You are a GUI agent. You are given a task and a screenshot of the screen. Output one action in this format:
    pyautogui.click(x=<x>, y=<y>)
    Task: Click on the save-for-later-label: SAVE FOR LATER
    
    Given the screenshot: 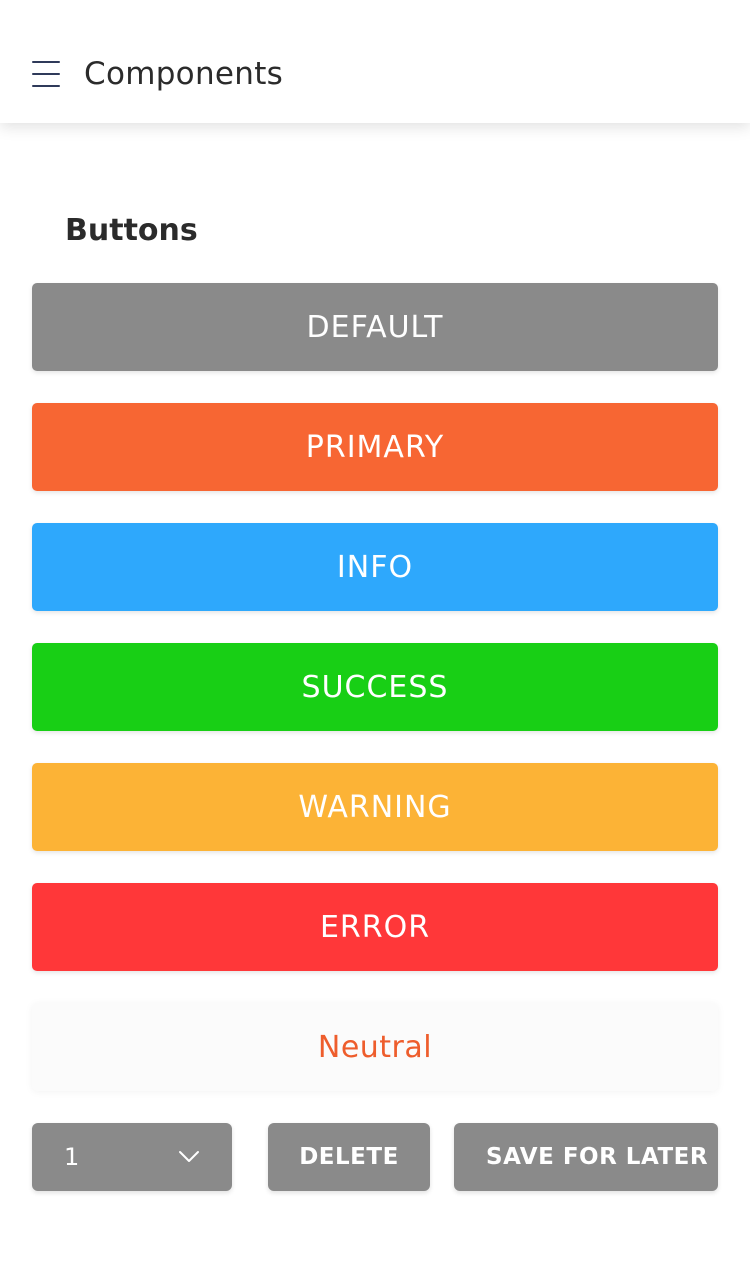 What is the action you would take?
    pyautogui.click(x=597, y=1157)
    